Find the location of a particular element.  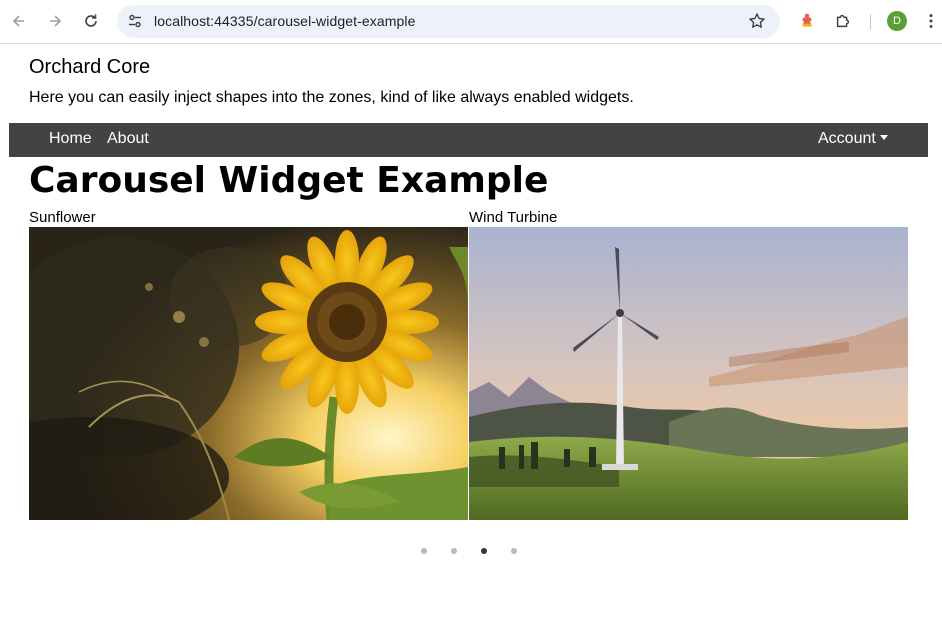

reload-icon is located at coordinates (91, 20).